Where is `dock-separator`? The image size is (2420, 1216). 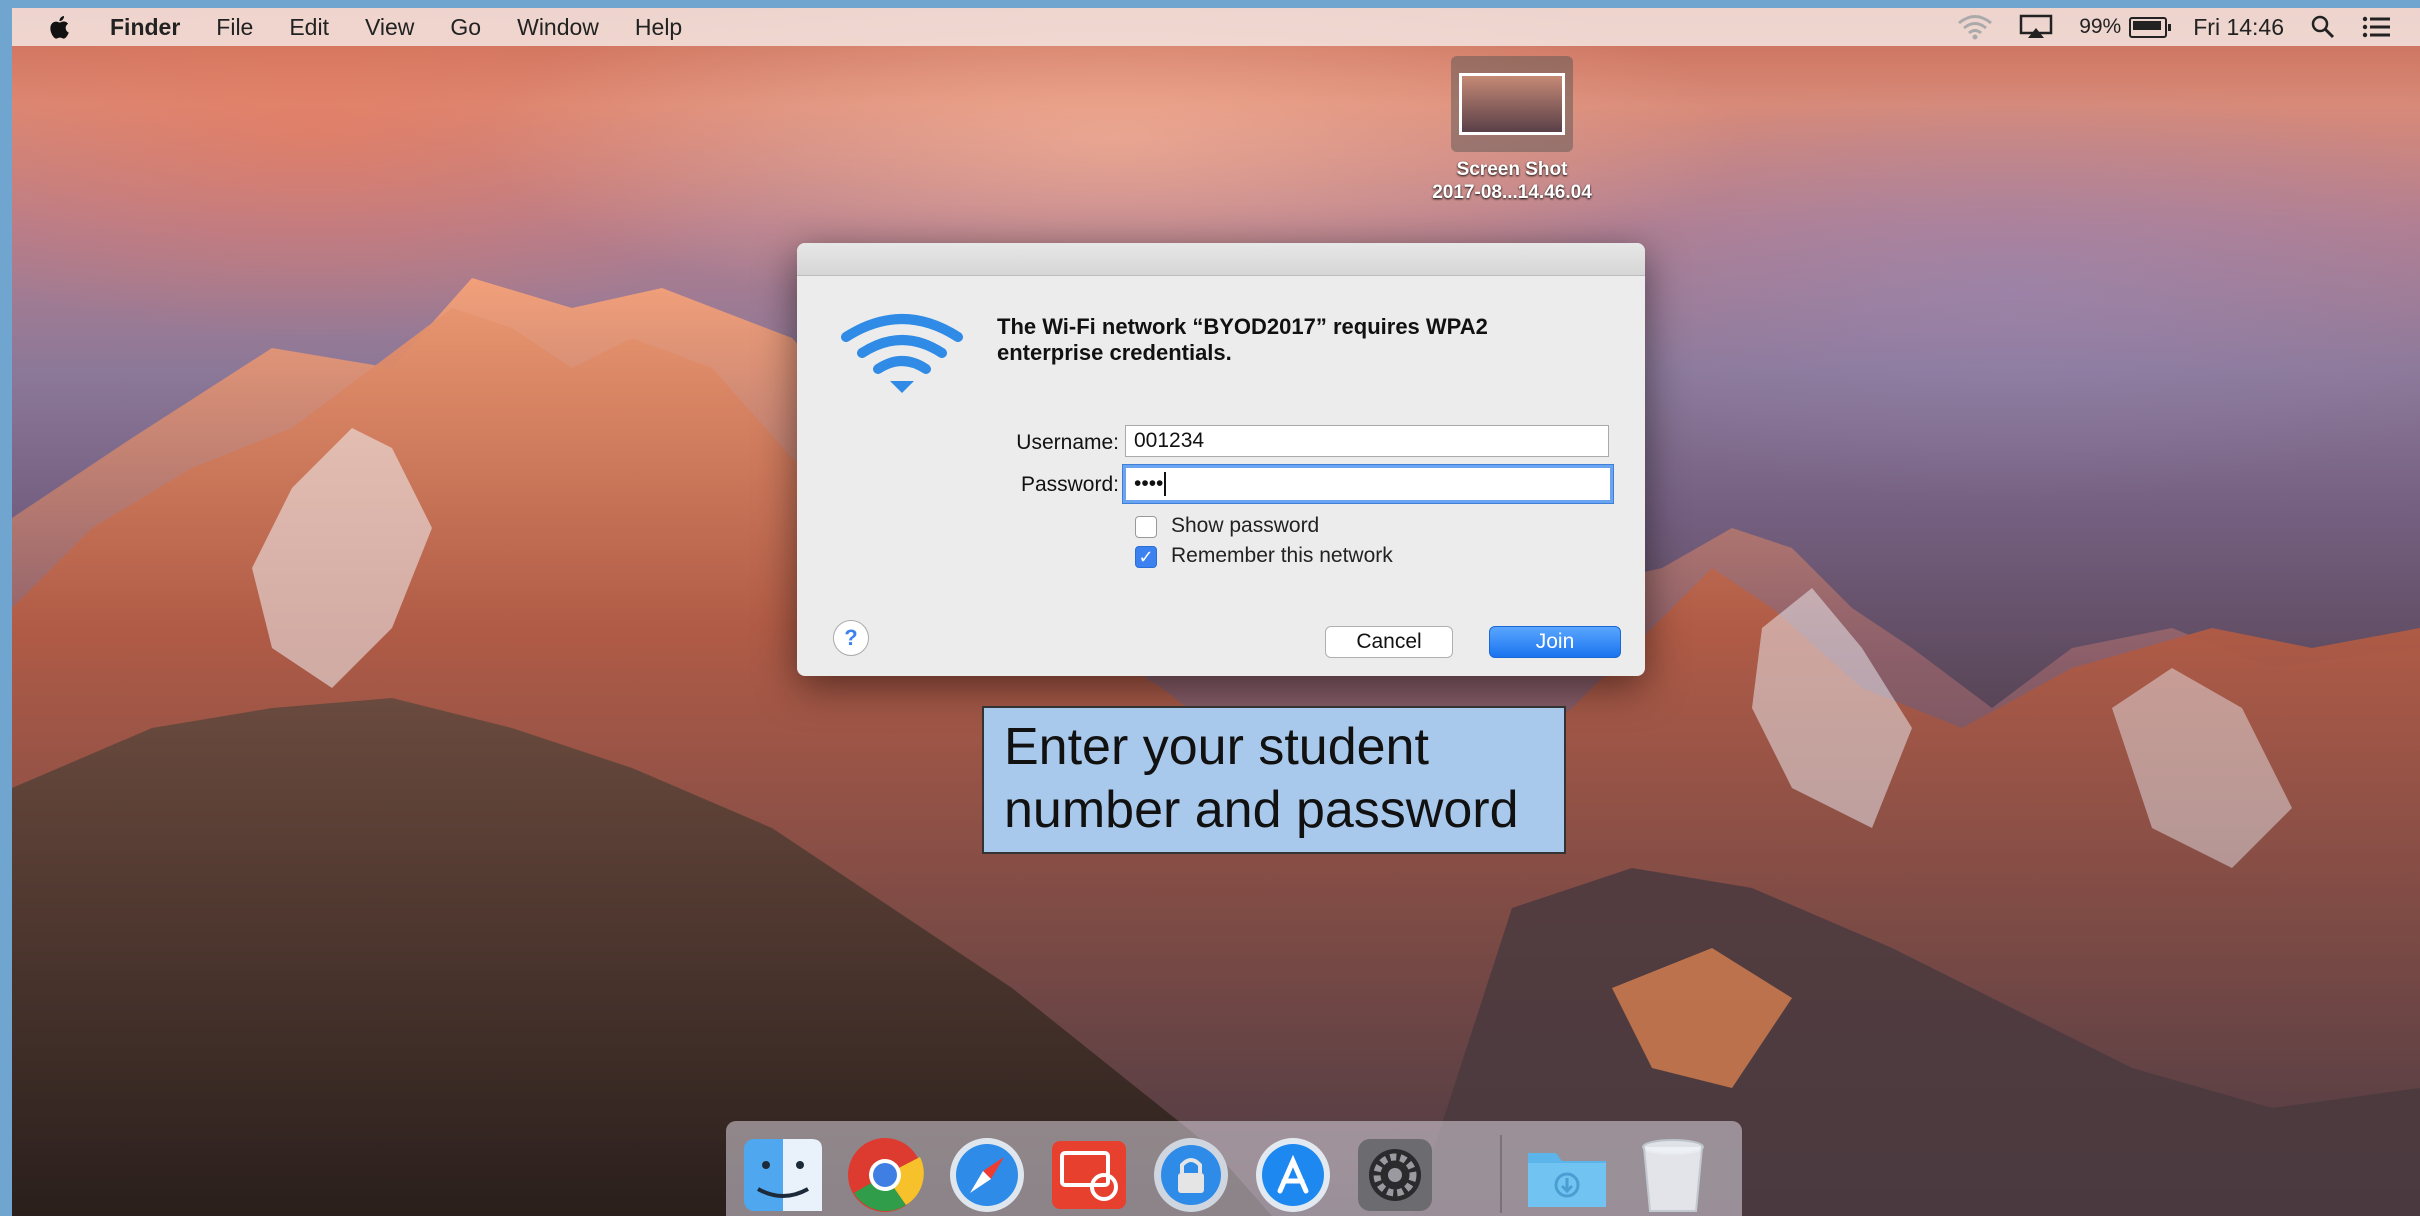 dock-separator is located at coordinates (1501, 1174).